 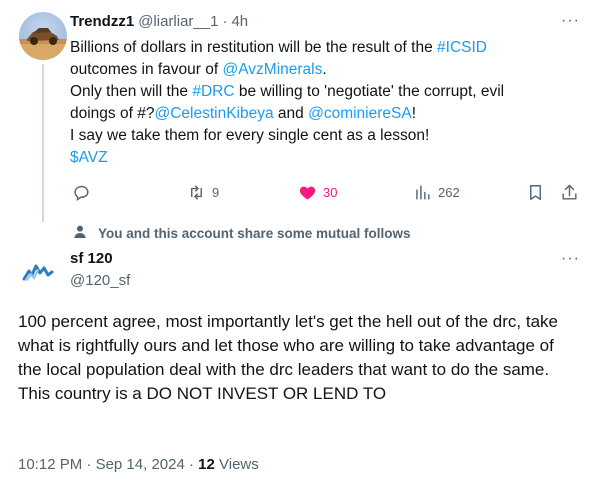 What do you see at coordinates (50, 464) in the screenshot?
I see `reply-time: 10:12 PM` at bounding box center [50, 464].